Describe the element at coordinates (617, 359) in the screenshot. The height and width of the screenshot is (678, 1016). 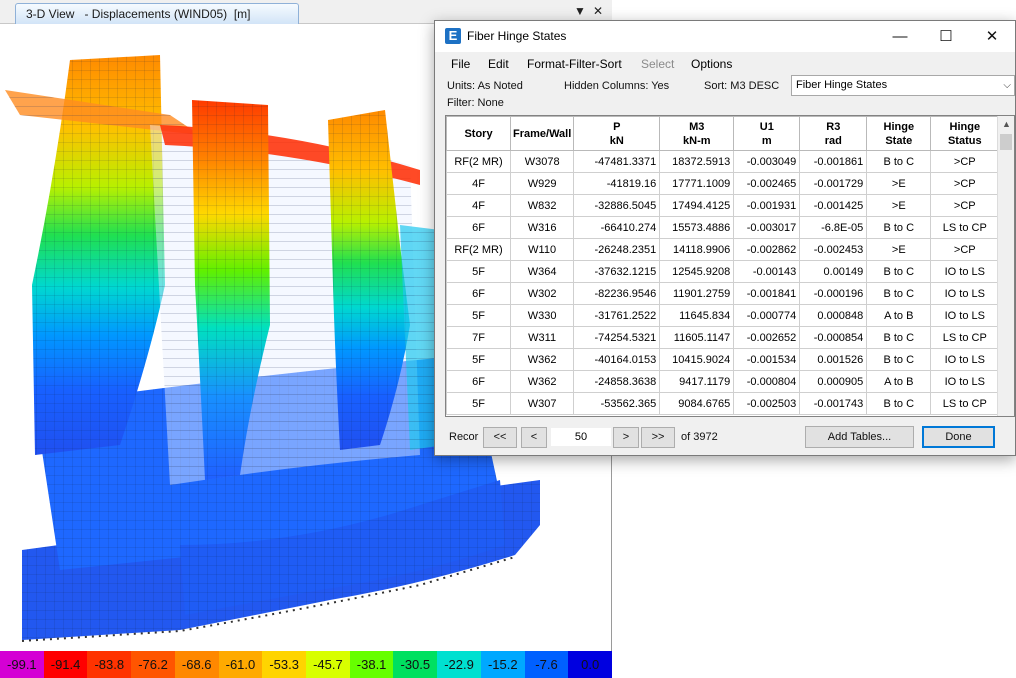
I see `table-cell: -40164.0153` at that location.